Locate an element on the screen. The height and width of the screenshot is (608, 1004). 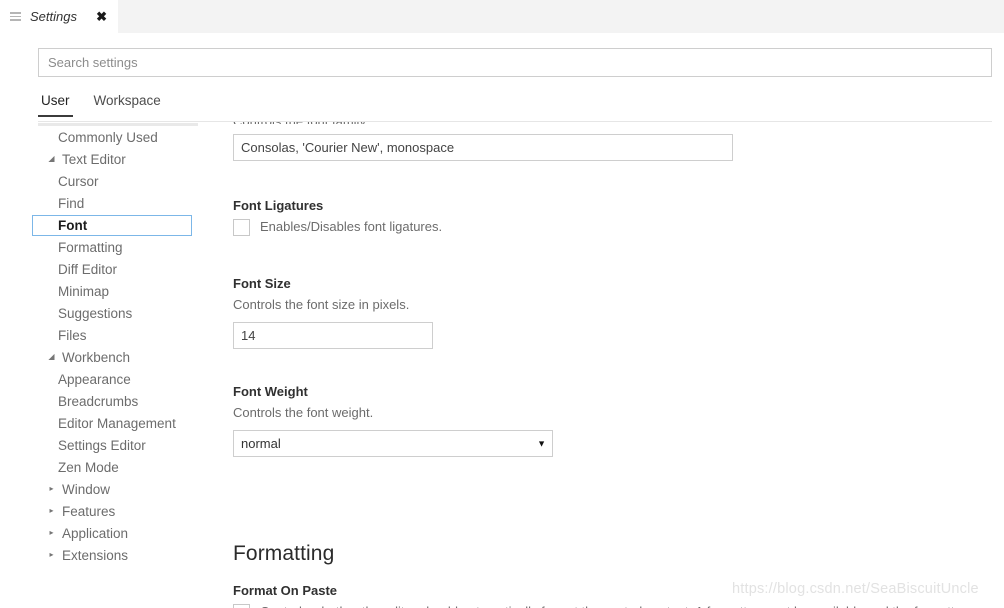
toc-item-application: ▸ Application is located at coordinates (112, 533).